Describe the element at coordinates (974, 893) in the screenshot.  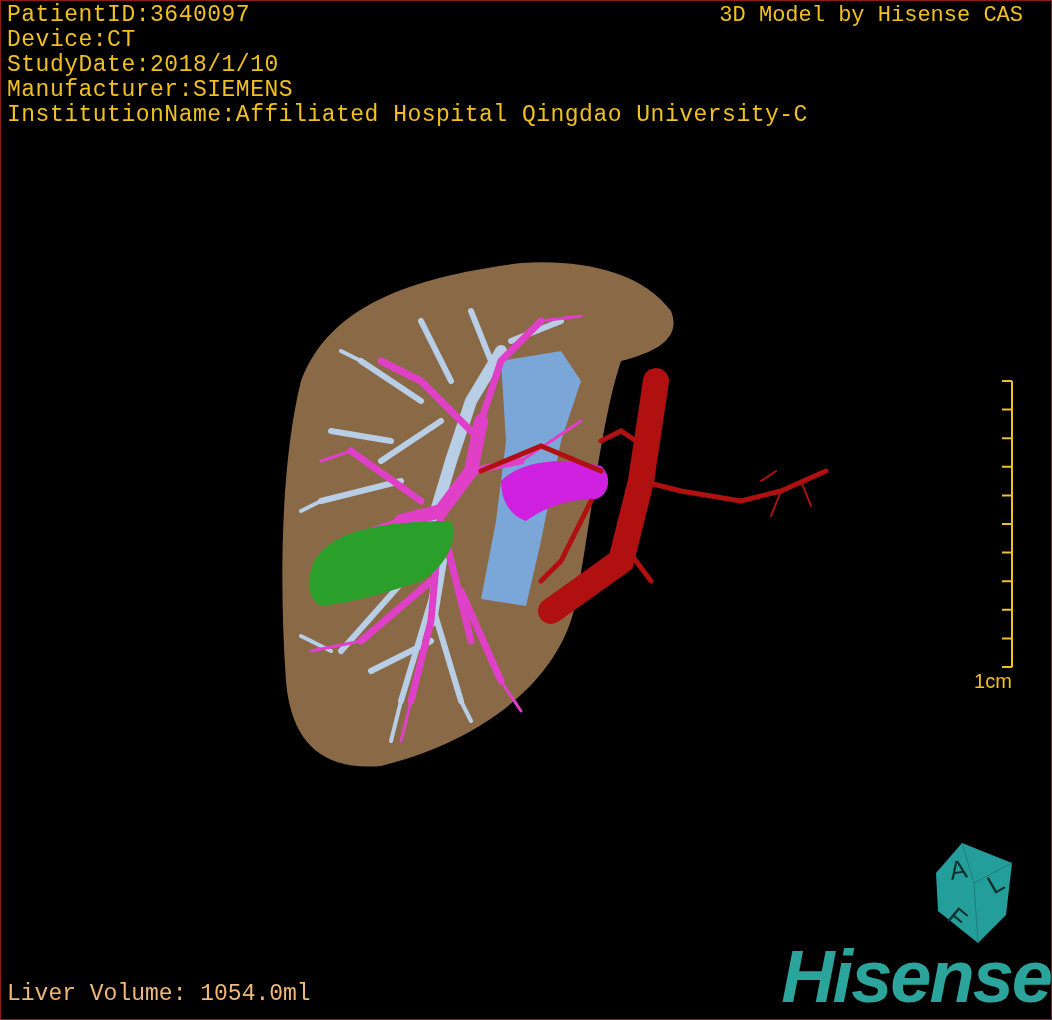
I see `orientation-cube: A L F` at that location.